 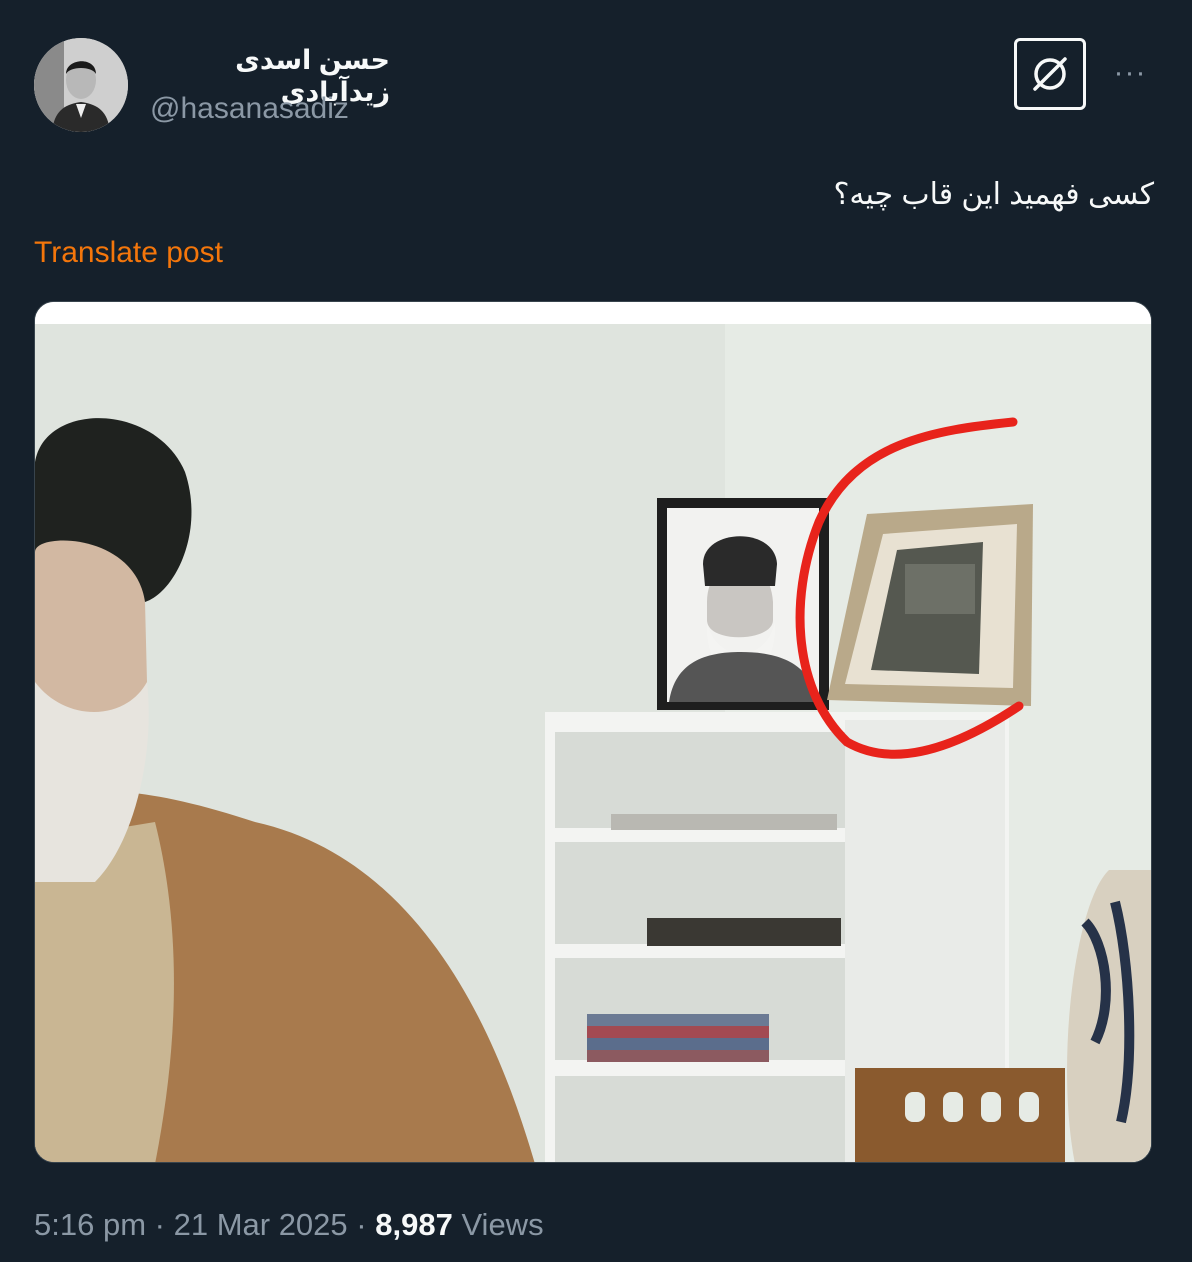 I want to click on more-options-button: ···, so click(x=1130, y=72).